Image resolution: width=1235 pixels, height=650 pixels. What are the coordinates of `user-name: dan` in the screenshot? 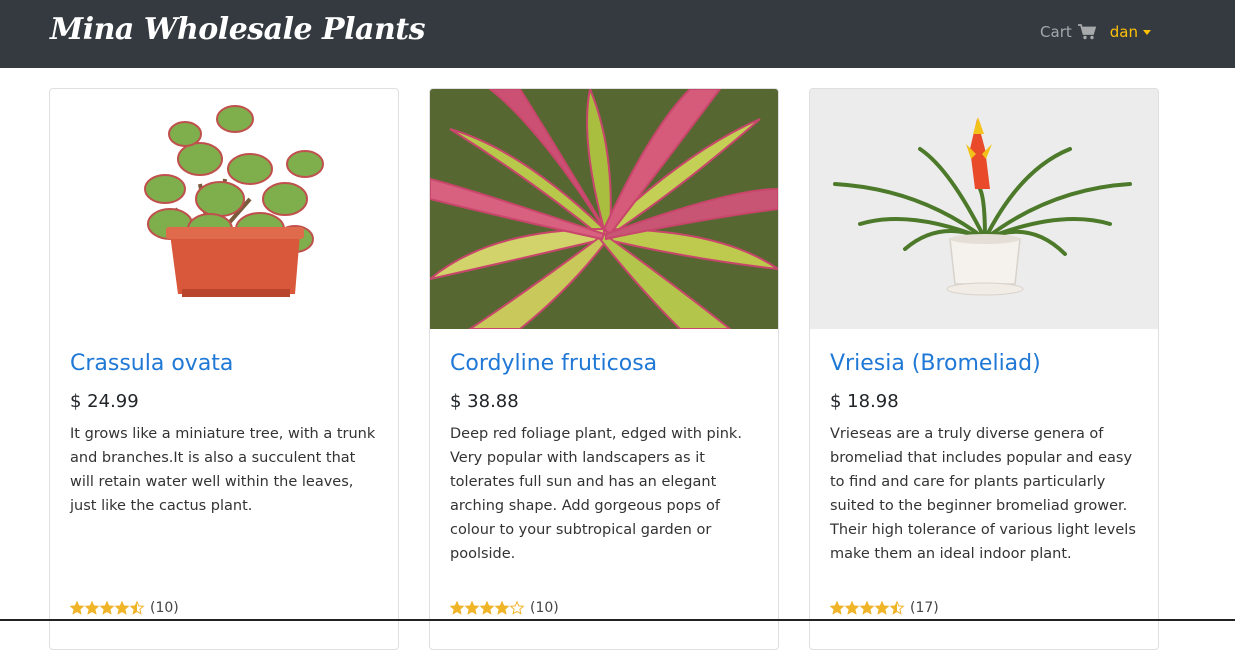 It's located at (1123, 32).